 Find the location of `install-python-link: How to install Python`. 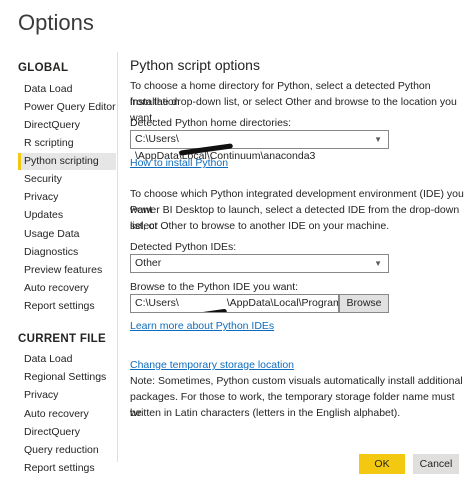

install-python-link: How to install Python is located at coordinates (179, 163).